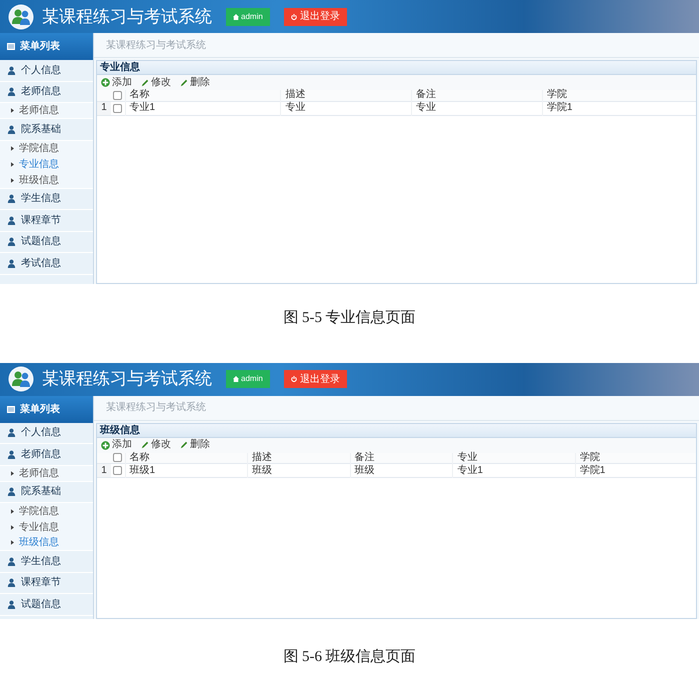  What do you see at coordinates (349, 318) in the screenshot?
I see `figure-caption: 图 5-5 专业信息页面` at bounding box center [349, 318].